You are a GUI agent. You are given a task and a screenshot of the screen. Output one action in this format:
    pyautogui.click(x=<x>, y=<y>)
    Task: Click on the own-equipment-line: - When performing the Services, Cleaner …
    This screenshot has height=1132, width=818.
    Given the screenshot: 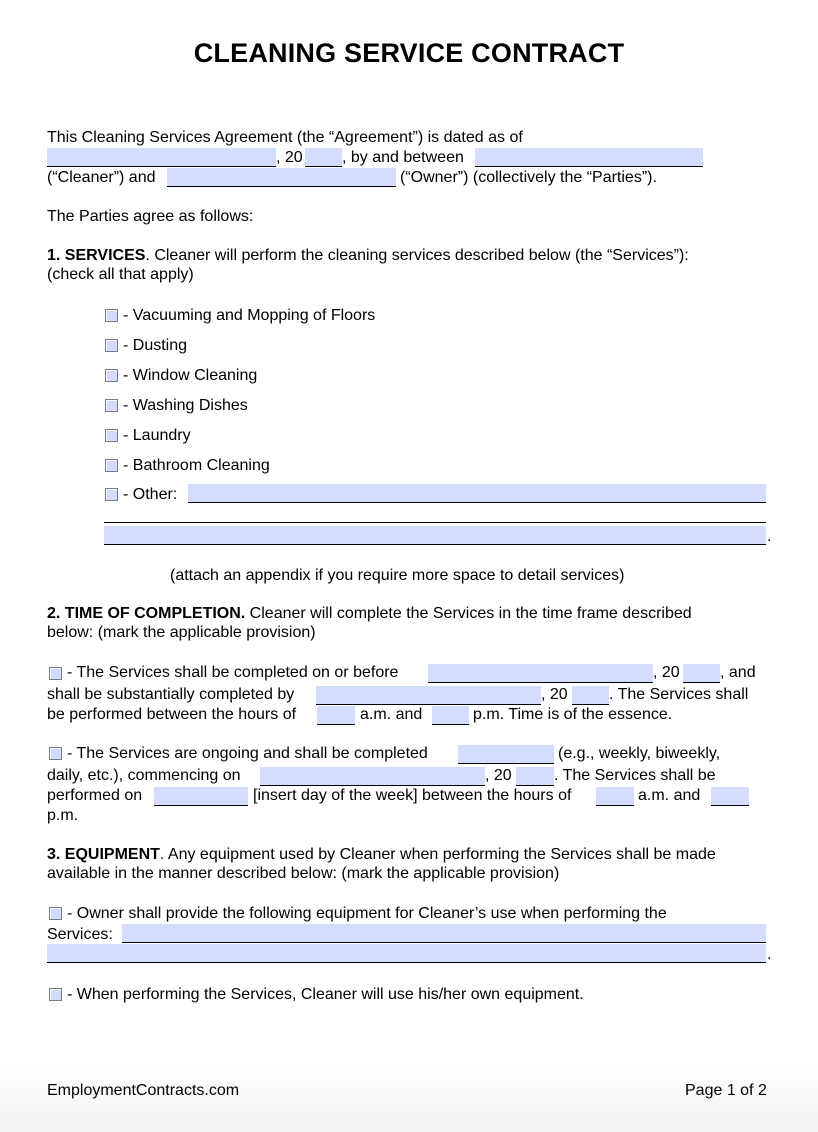 What is the action you would take?
    pyautogui.click(x=325, y=994)
    